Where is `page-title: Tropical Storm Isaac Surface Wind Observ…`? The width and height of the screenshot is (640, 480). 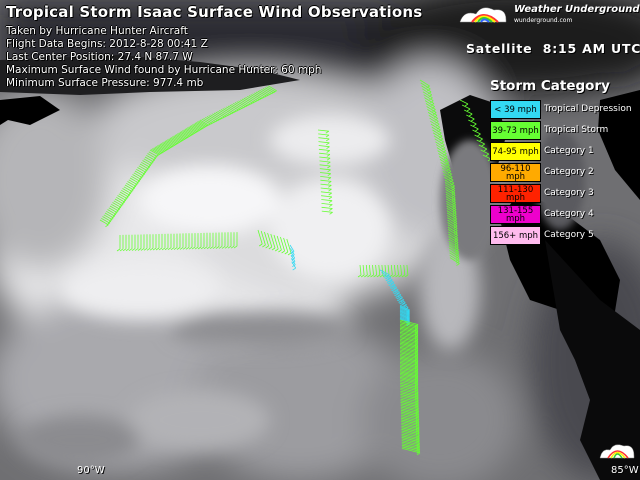
page-title: Tropical Storm Isaac Surface Wind Observ… is located at coordinates (214, 12).